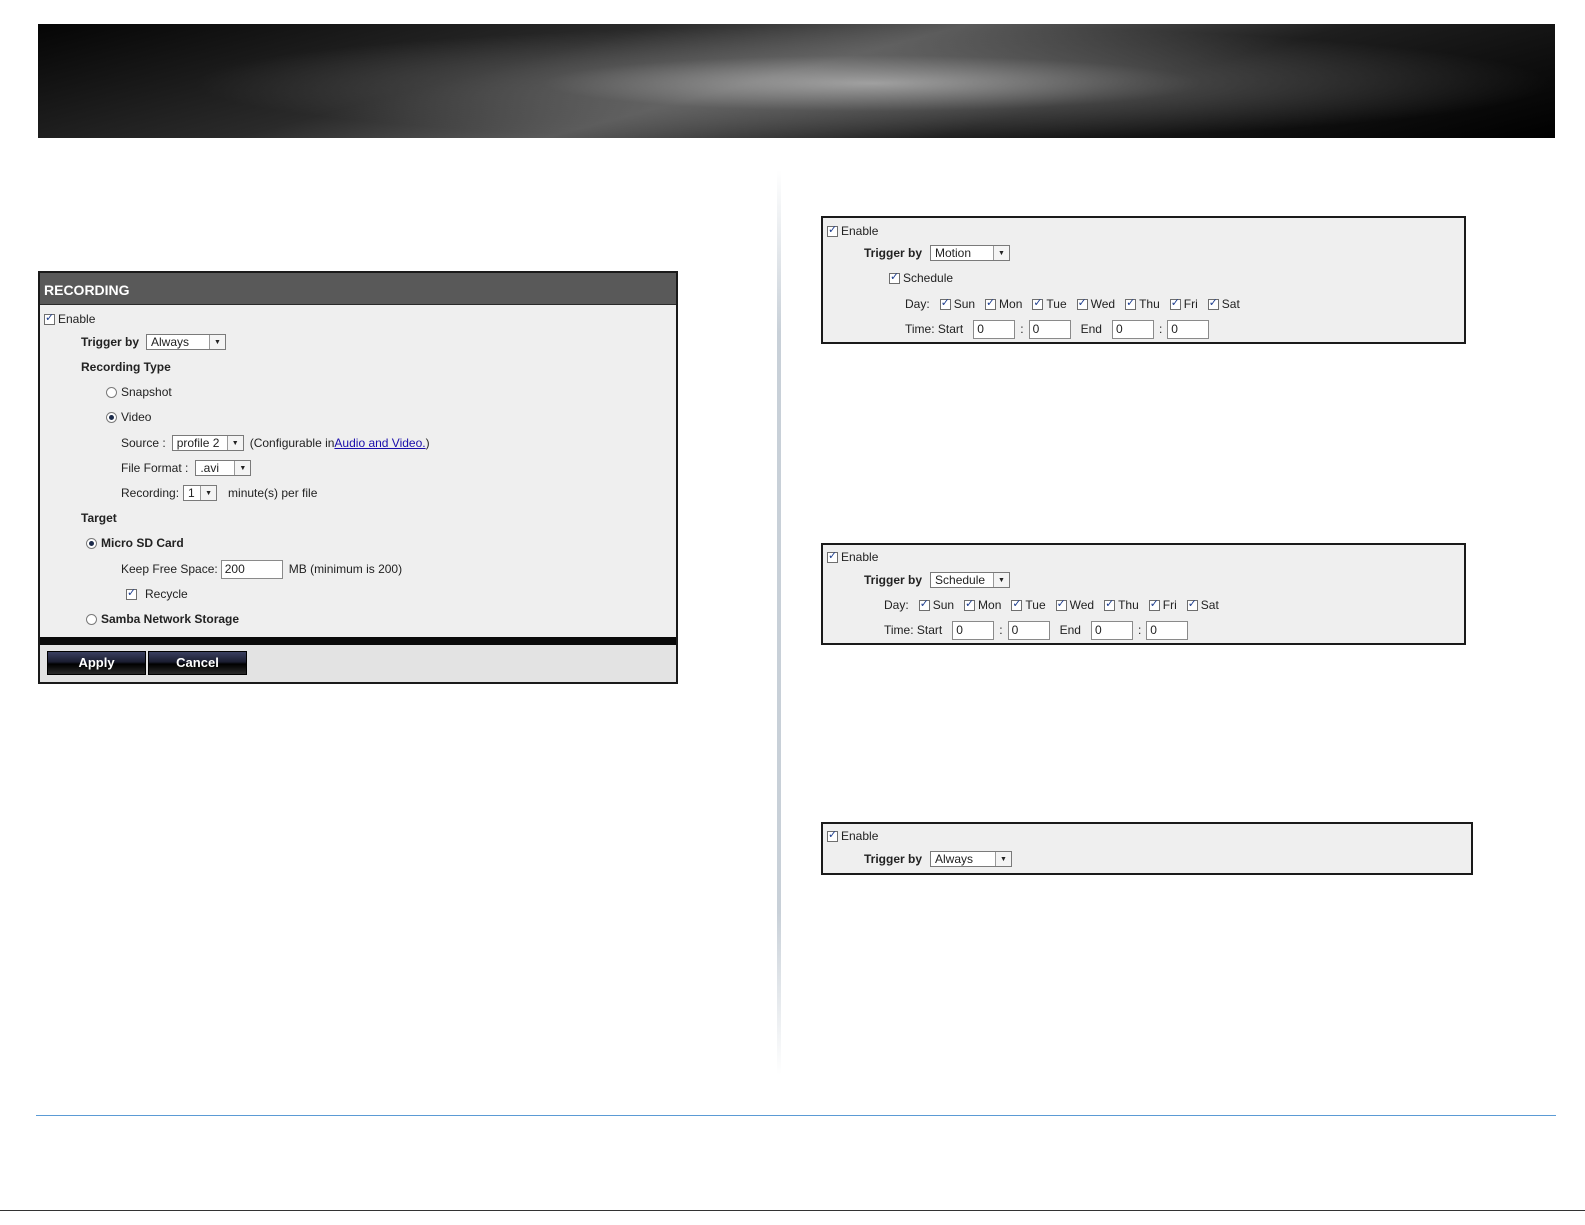 This screenshot has height=1225, width=1585. I want to click on end-label: End, so click(1091, 329).